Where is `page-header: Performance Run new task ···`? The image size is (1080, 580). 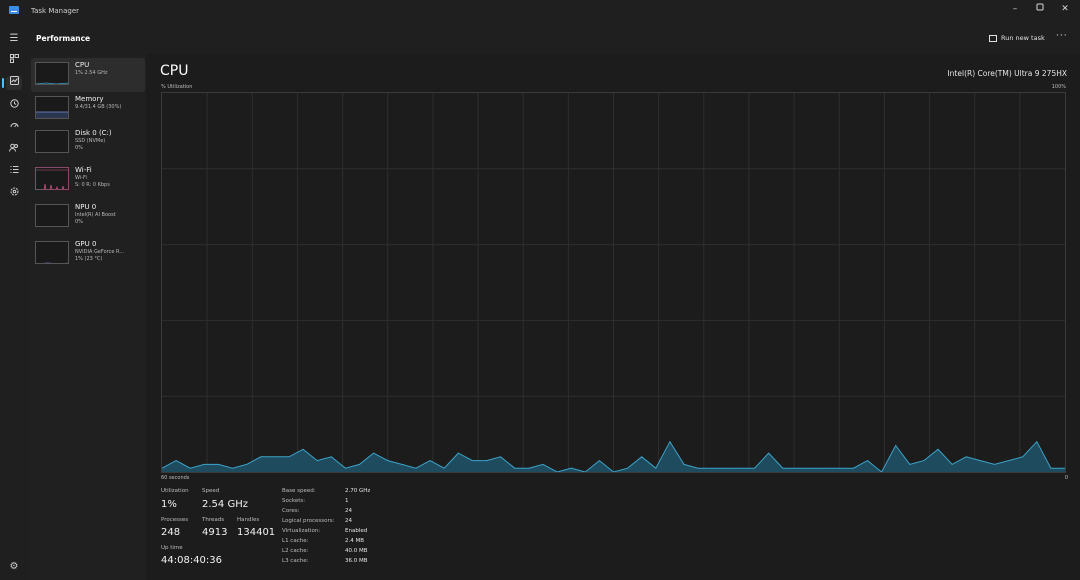
page-header: Performance Run new task ··· is located at coordinates (554, 39).